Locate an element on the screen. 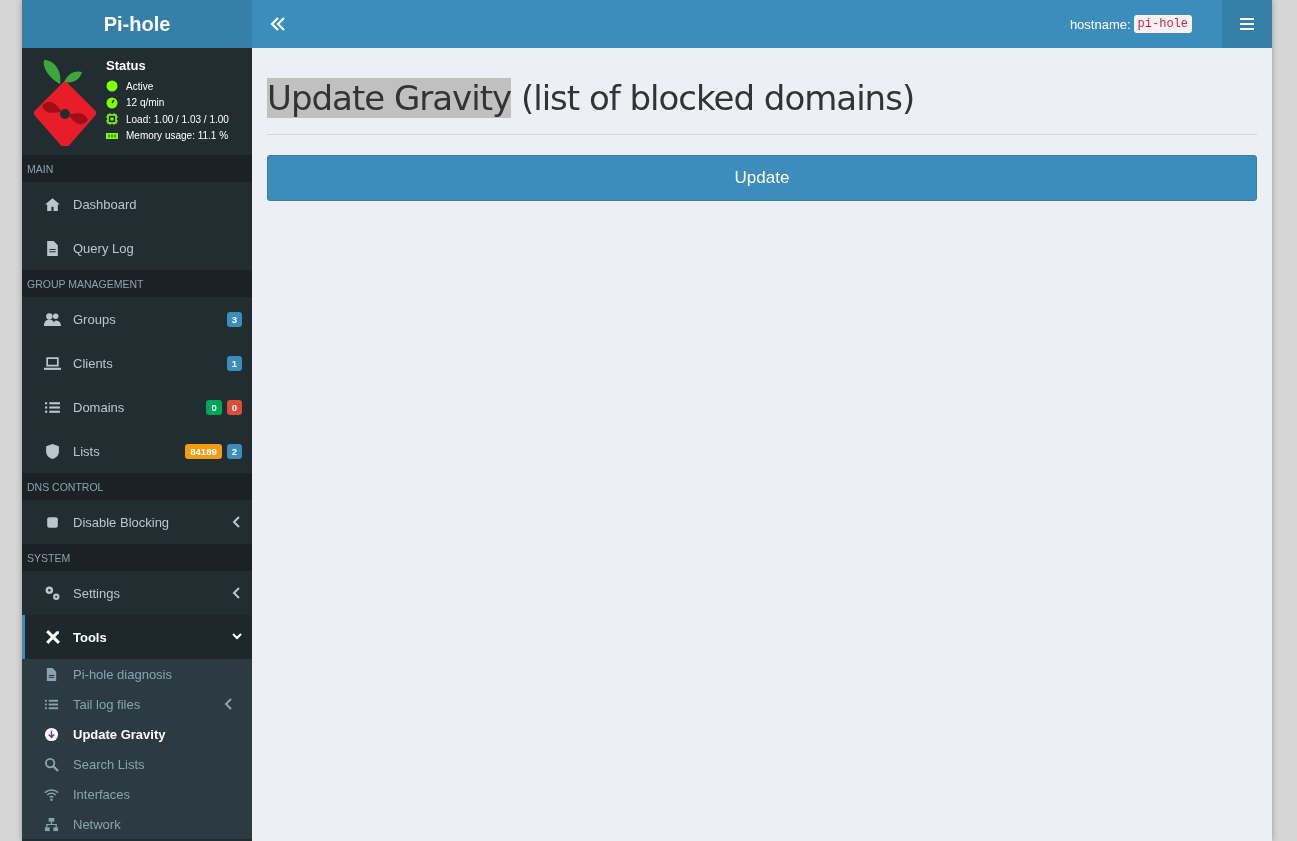 The width and height of the screenshot is (1297, 841). brand-logo-text: Pi-hole is located at coordinates (137, 24).